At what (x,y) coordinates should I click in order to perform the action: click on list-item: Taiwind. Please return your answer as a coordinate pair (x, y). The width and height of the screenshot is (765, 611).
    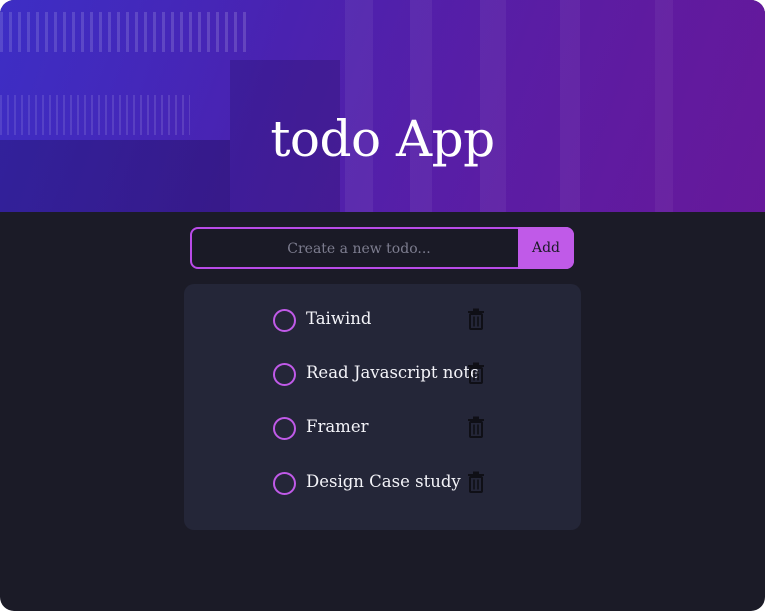
    Looking at the image, I should click on (388, 320).